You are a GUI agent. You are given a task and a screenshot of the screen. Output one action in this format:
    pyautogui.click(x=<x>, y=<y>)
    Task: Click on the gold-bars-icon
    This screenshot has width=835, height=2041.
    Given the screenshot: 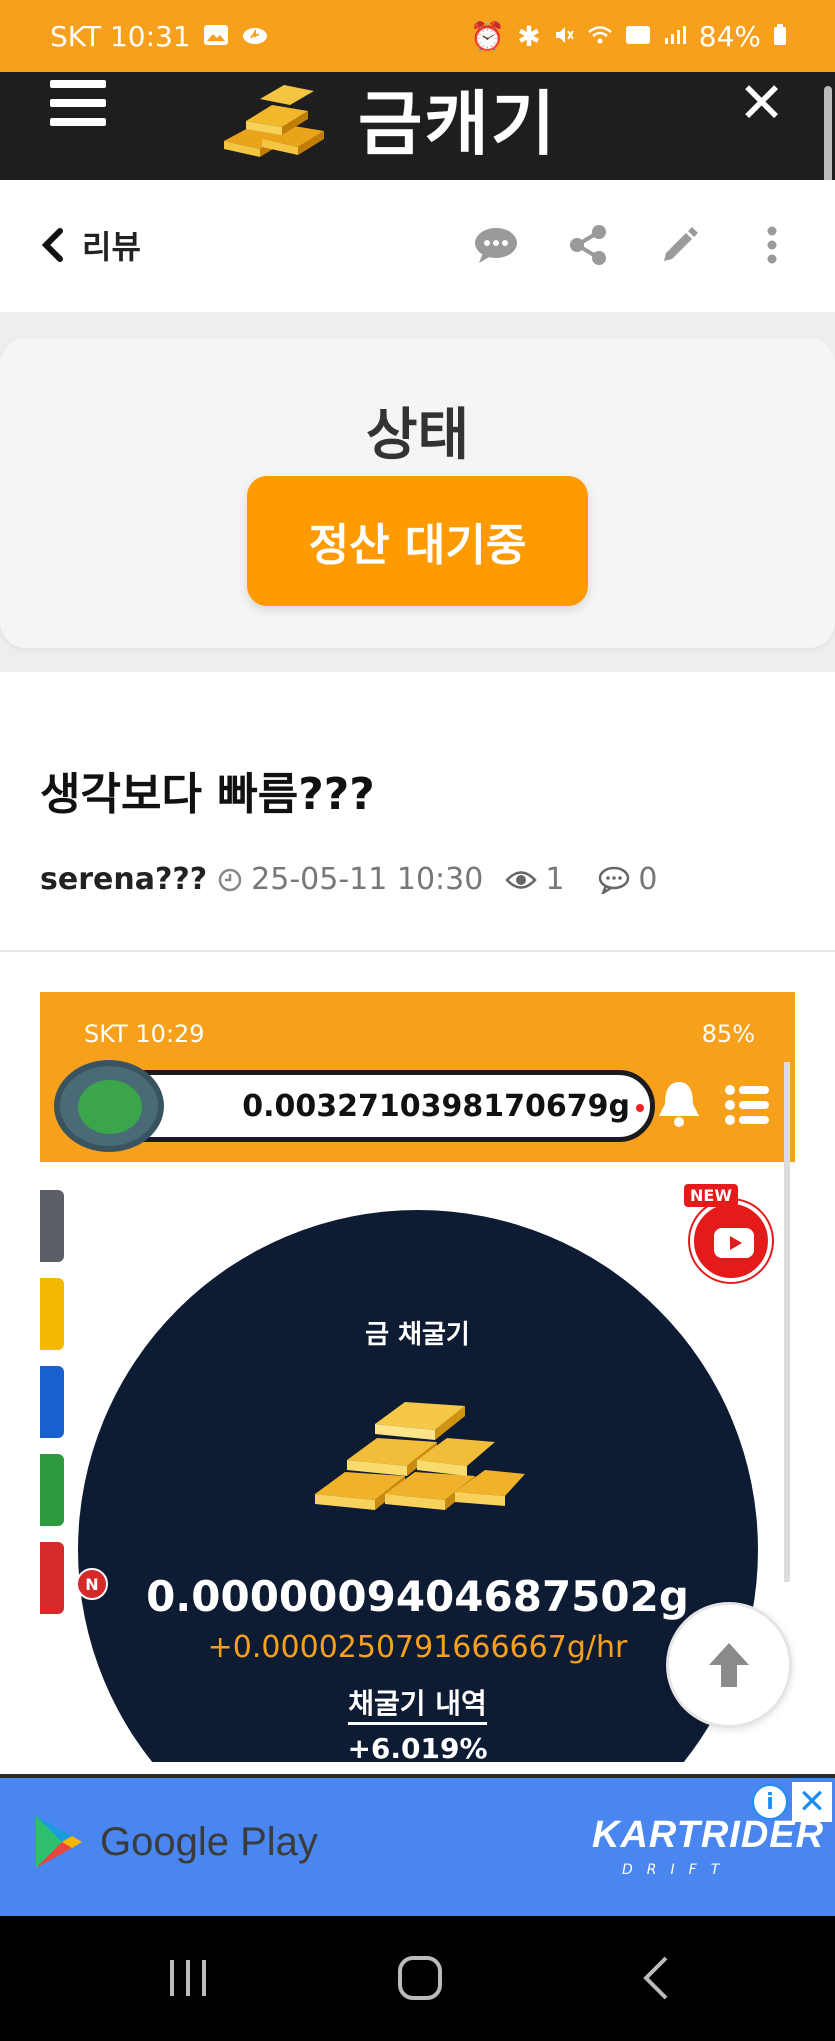 What is the action you would take?
    pyautogui.click(x=420, y=1456)
    